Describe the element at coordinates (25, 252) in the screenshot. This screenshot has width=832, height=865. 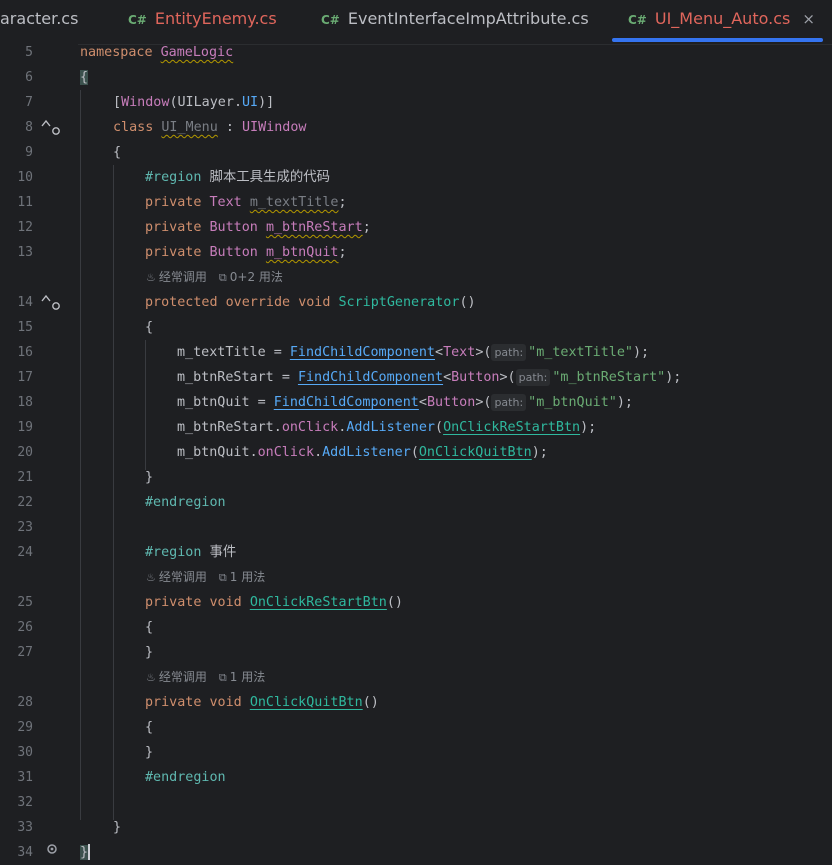
I see `line-number: 13` at that location.